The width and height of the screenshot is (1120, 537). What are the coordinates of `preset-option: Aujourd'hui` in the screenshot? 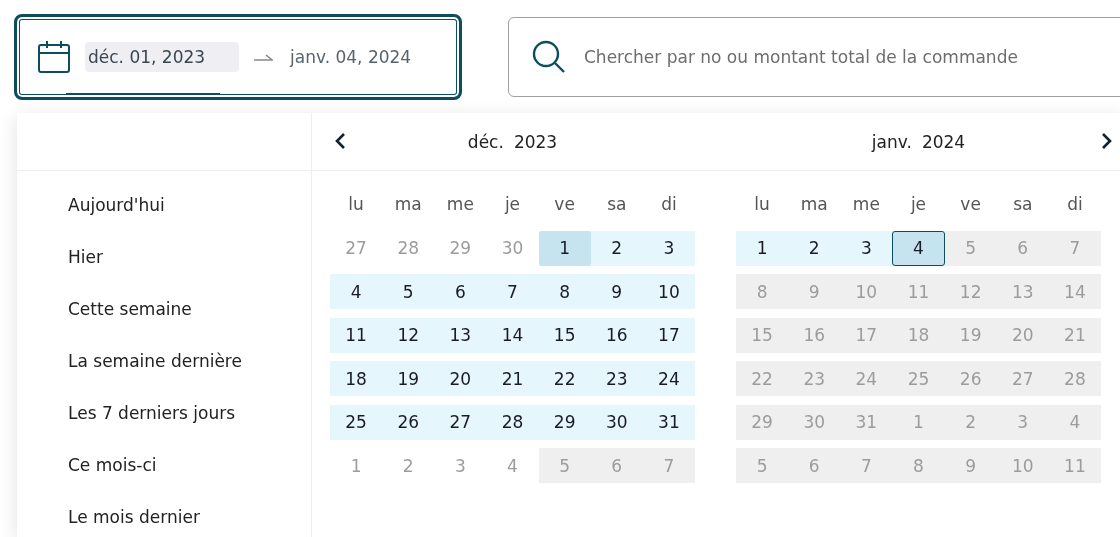 It's located at (116, 205).